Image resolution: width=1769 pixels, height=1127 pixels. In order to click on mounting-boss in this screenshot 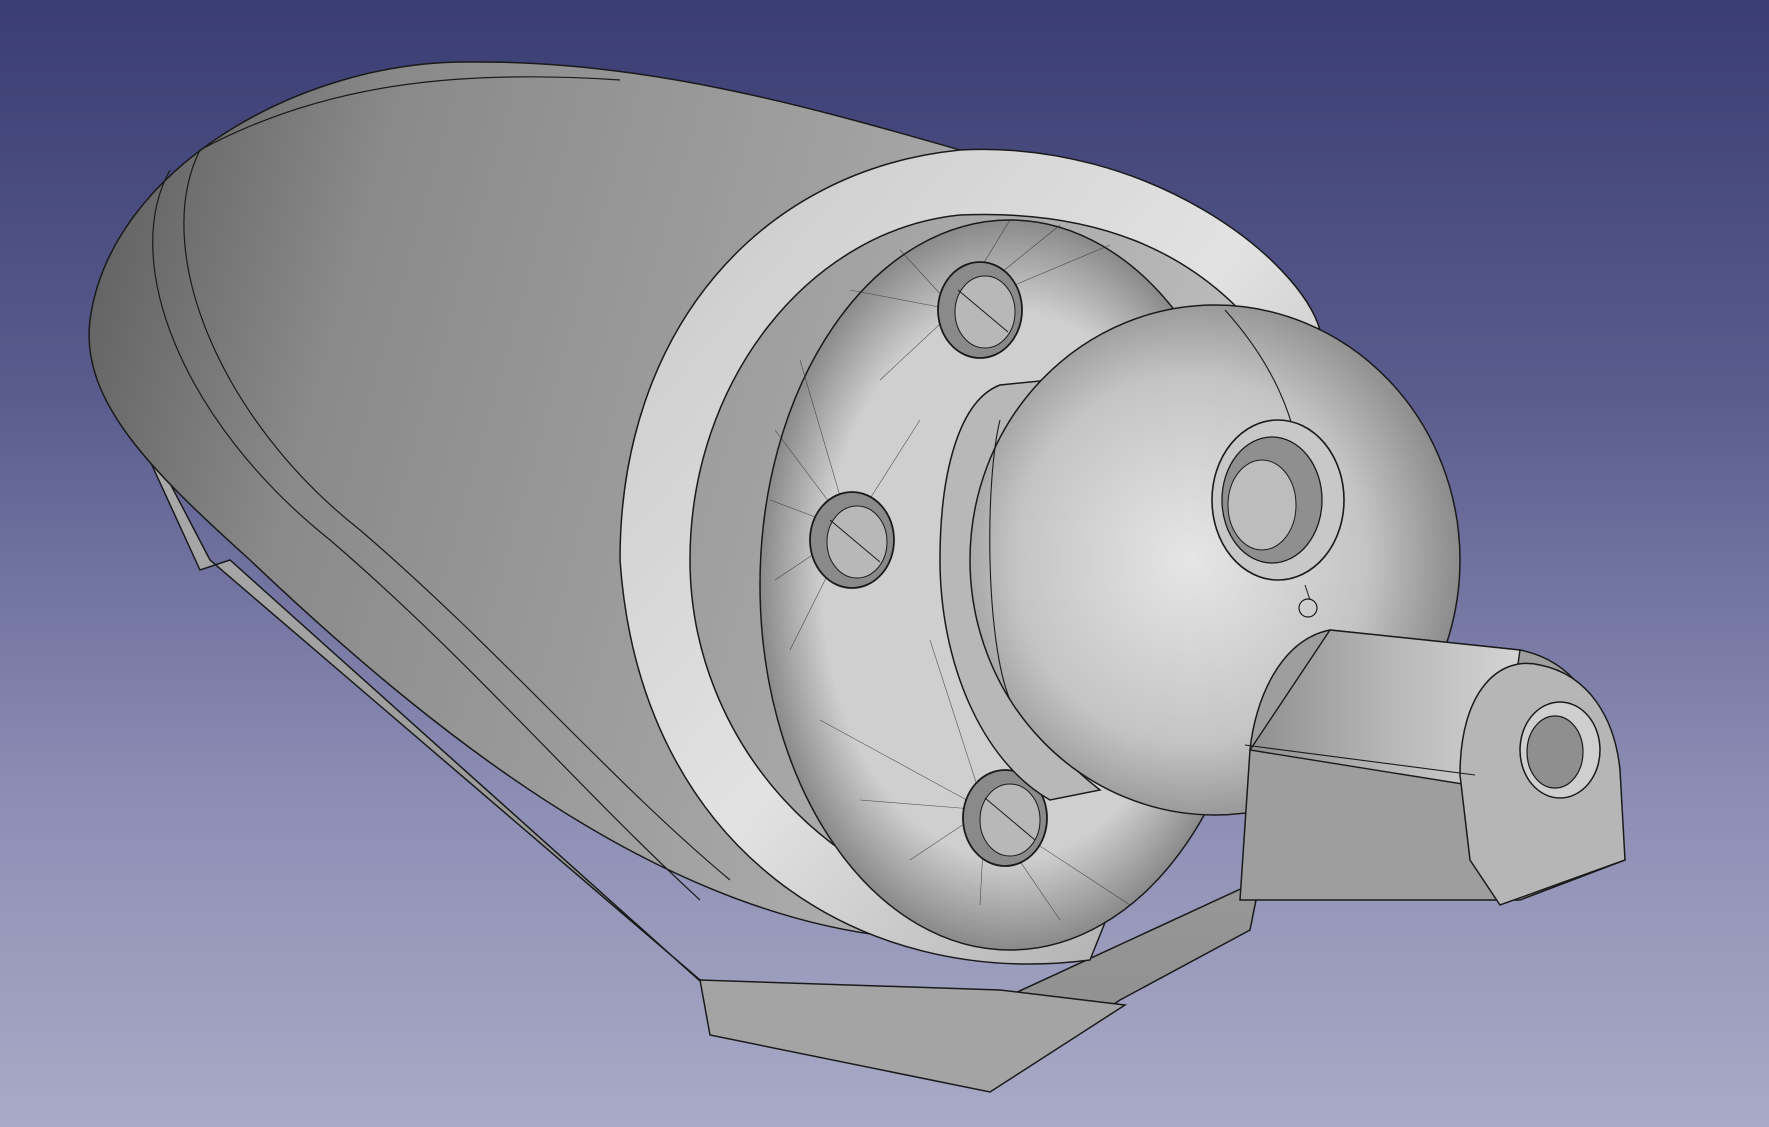, I will do `click(1432, 767)`.